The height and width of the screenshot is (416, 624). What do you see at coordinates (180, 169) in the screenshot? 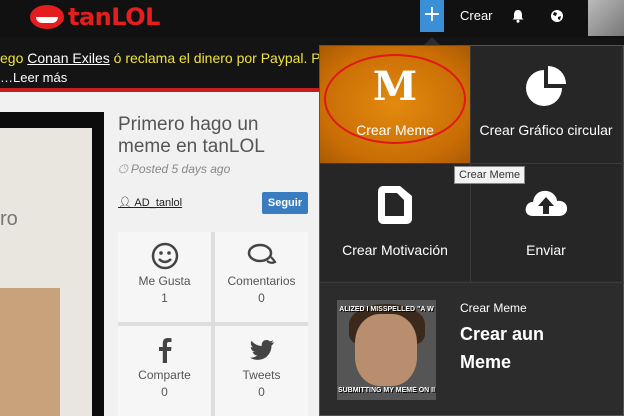
I see `post-timestamp-text: Posted 5 days ago` at bounding box center [180, 169].